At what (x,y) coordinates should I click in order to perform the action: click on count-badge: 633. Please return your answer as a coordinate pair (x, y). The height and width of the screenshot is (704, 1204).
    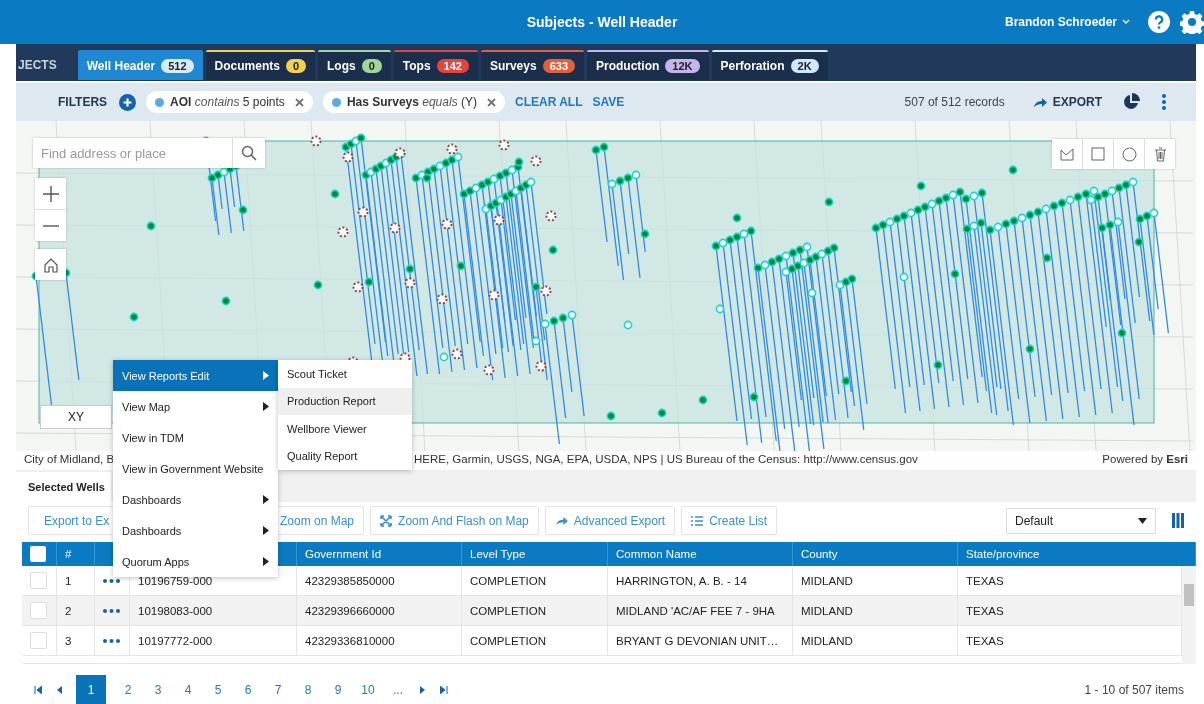
    Looking at the image, I should click on (558, 66).